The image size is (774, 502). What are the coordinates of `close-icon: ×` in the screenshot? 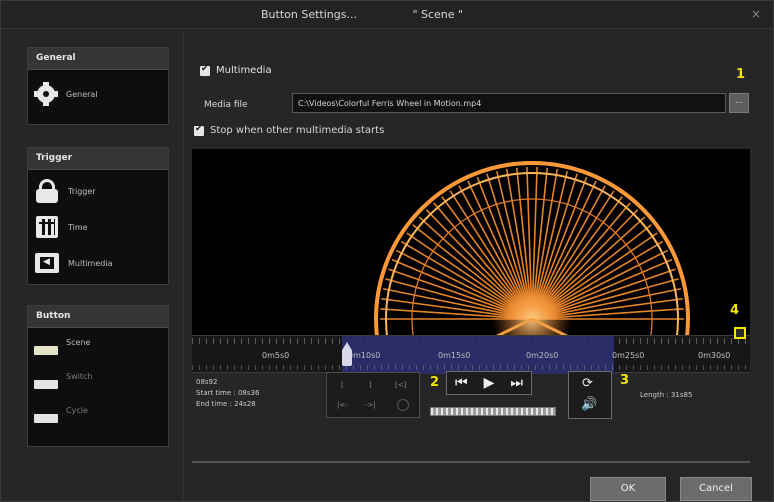 It's located at (756, 14).